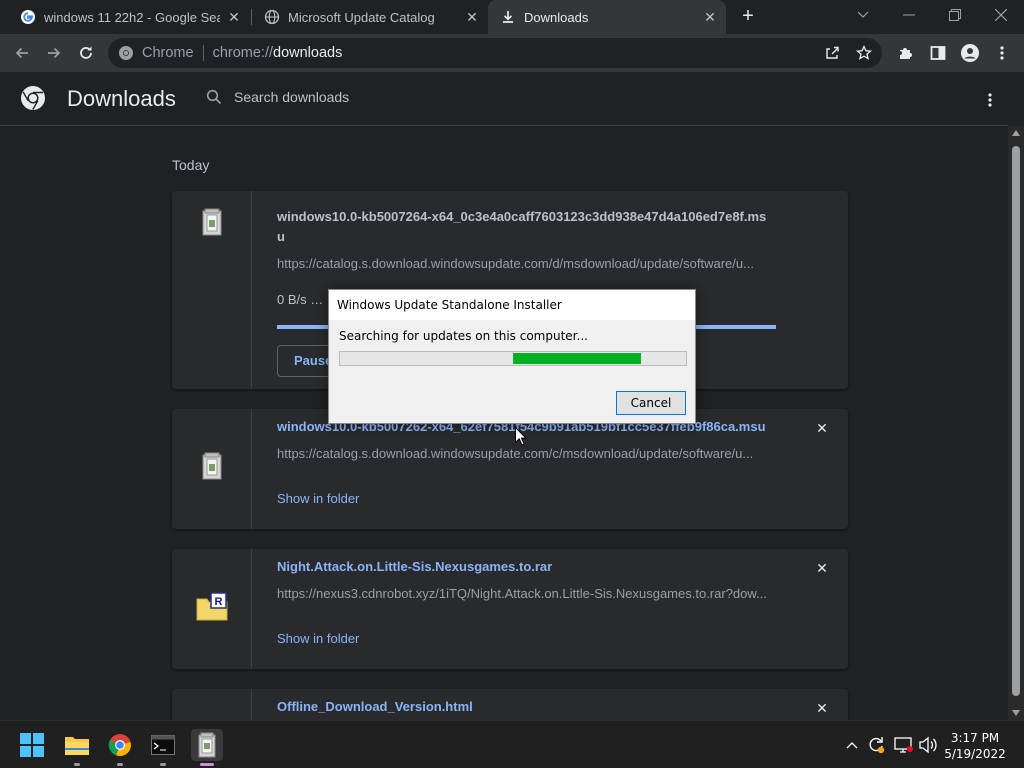 The width and height of the screenshot is (1024, 768). What do you see at coordinates (508, 17) in the screenshot?
I see `download-icon` at bounding box center [508, 17].